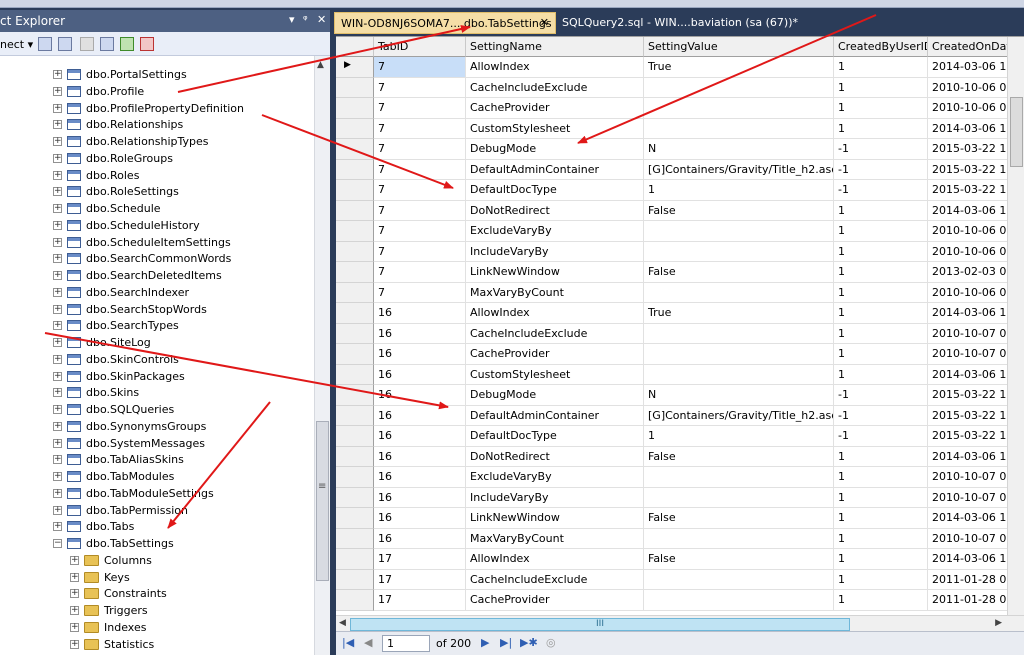 The height and width of the screenshot is (655, 1024). I want to click on column-header: TabID, so click(420, 47).